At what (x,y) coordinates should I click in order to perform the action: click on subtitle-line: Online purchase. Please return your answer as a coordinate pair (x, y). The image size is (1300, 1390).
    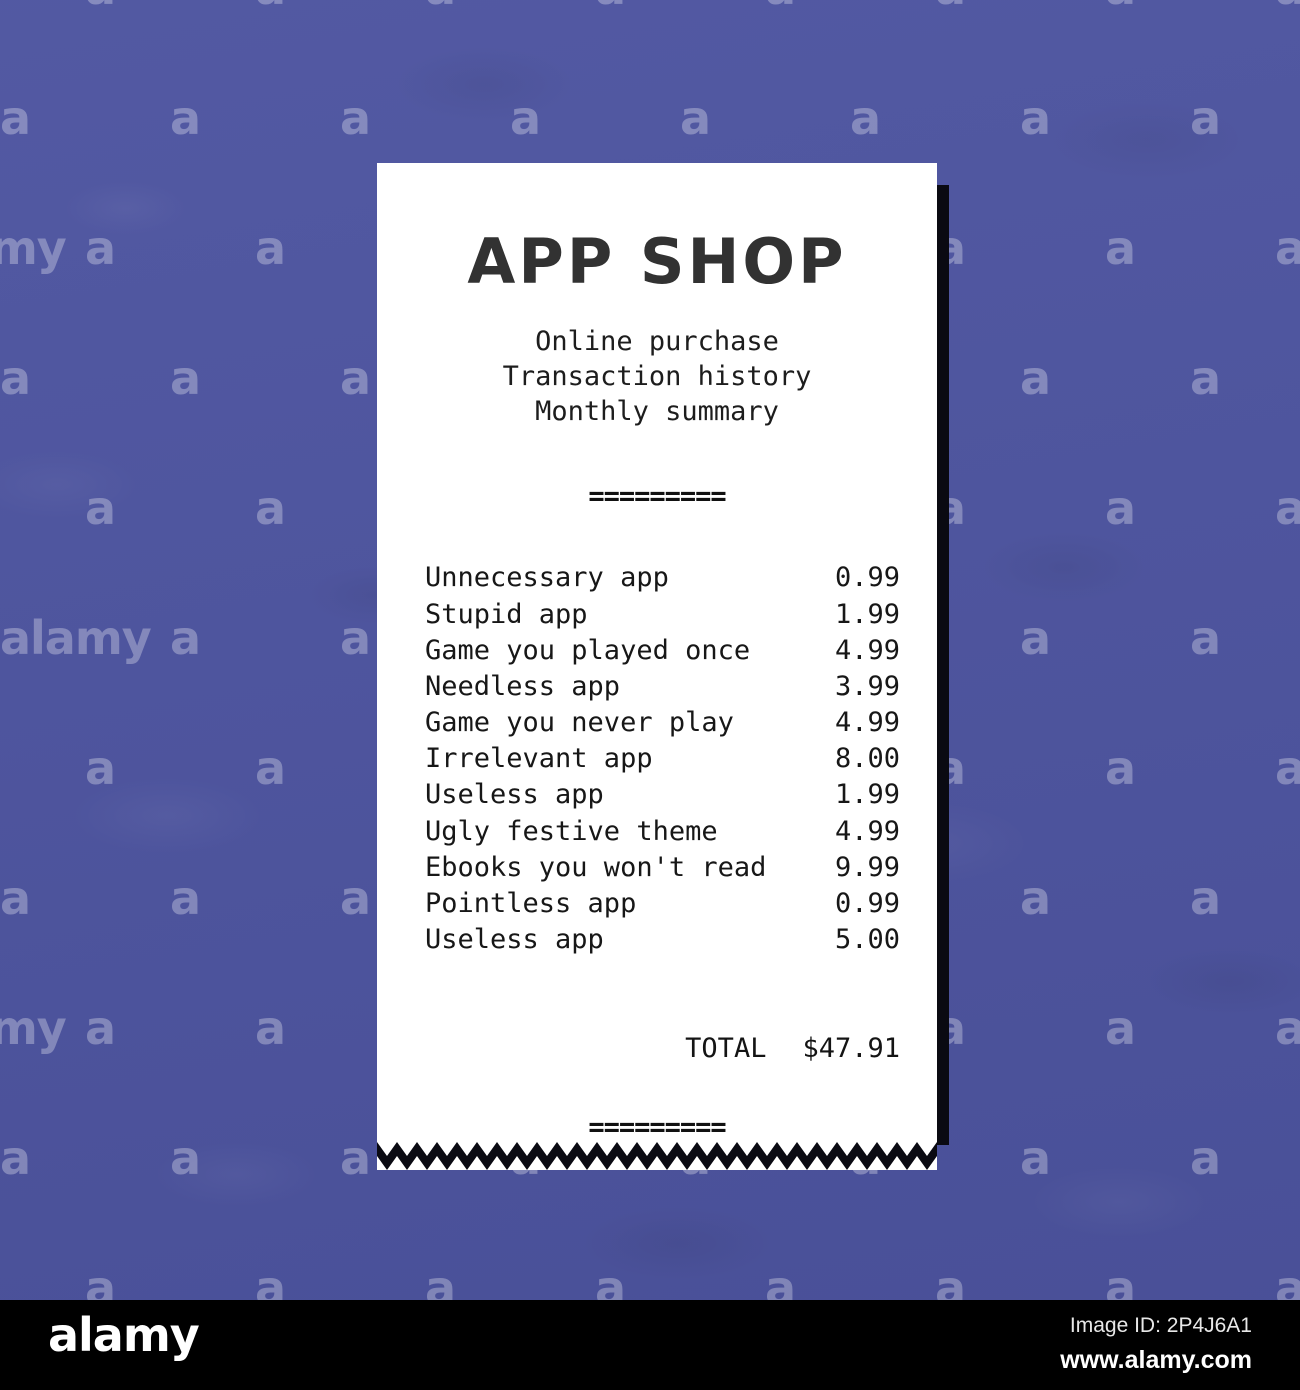
    Looking at the image, I should click on (657, 342).